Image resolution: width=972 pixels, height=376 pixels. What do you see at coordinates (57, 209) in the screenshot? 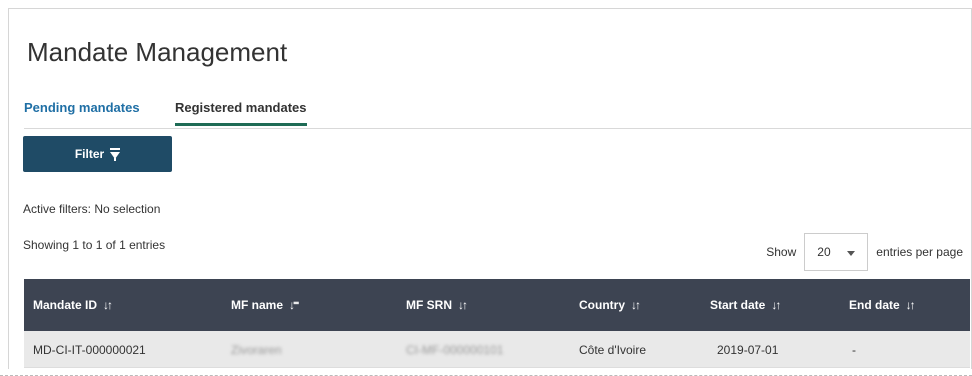
I see `active-filters-label: Active filters:` at bounding box center [57, 209].